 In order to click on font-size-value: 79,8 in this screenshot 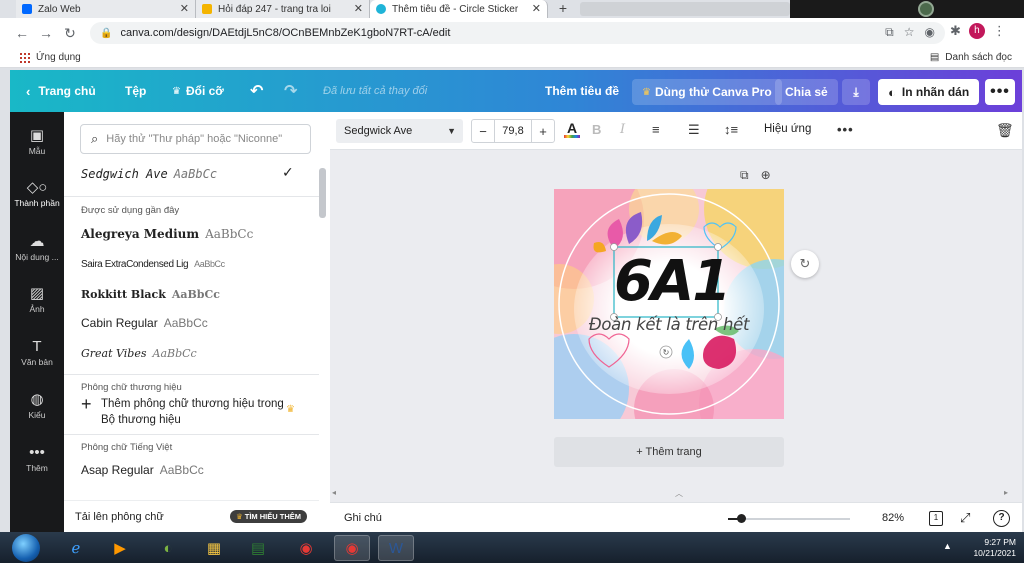, I will do `click(513, 131)`.